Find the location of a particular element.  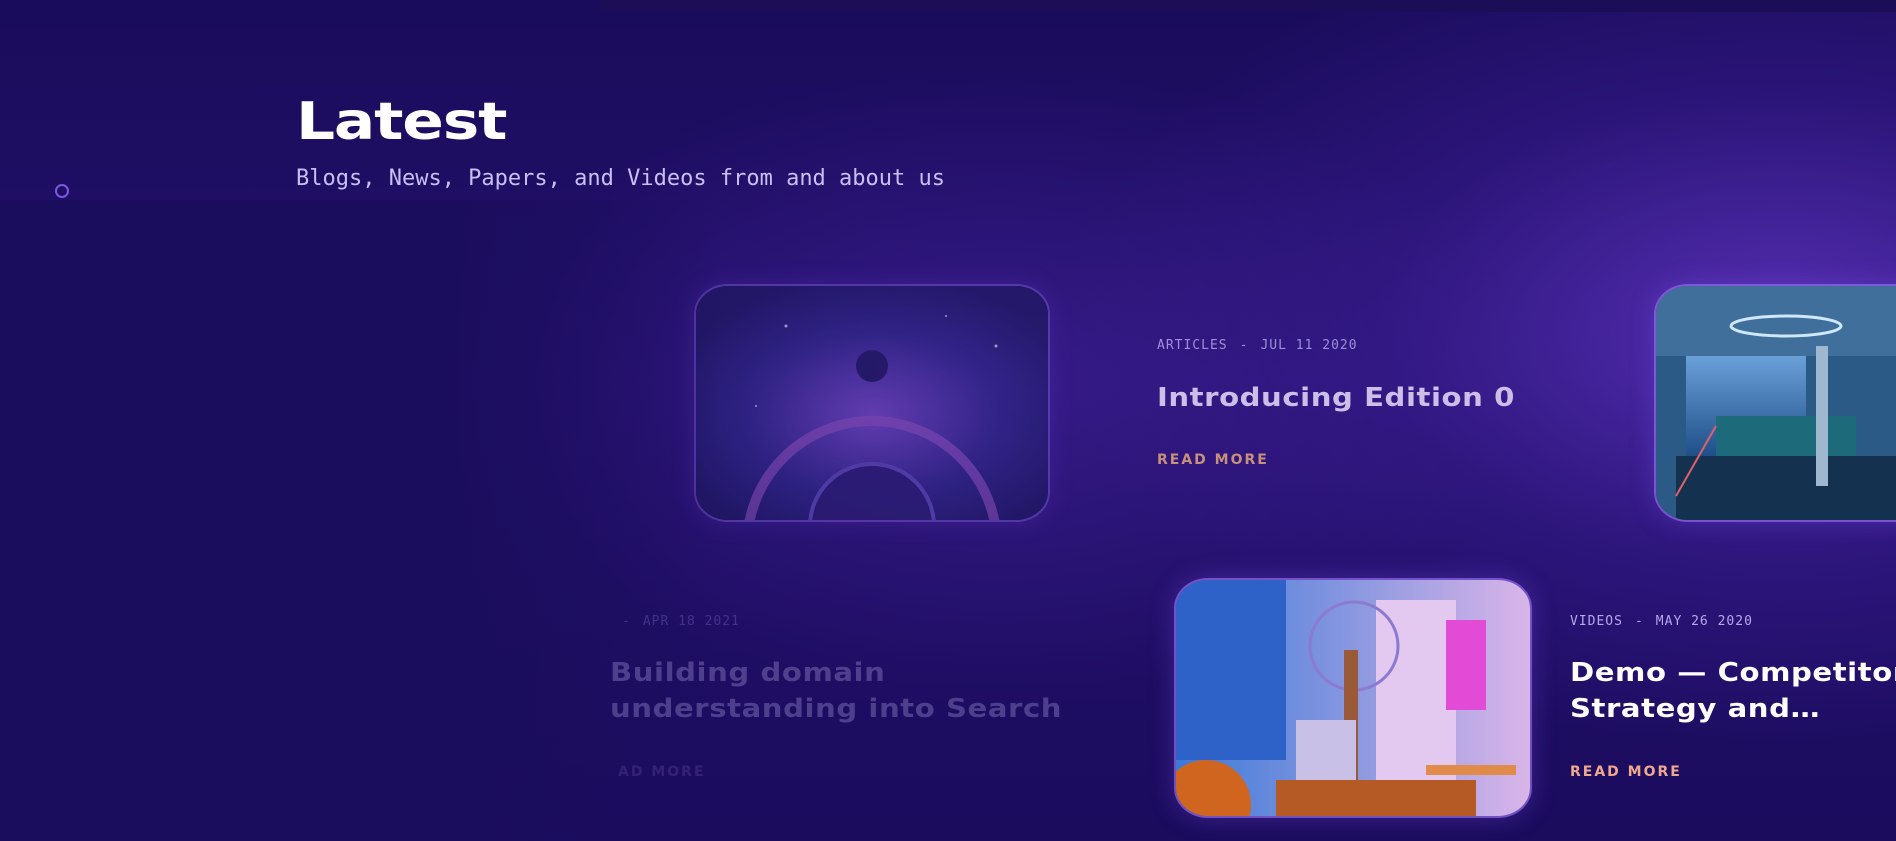

nav-dot-7-active is located at coordinates (61, 642).